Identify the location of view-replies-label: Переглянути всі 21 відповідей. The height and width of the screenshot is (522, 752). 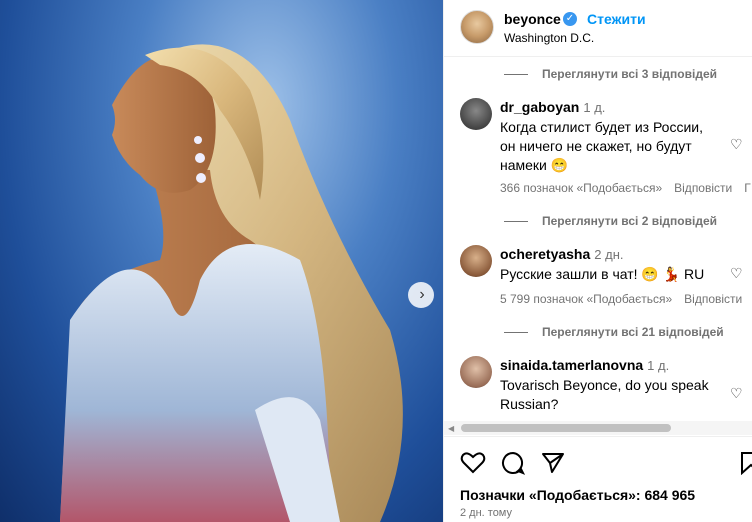
(633, 332).